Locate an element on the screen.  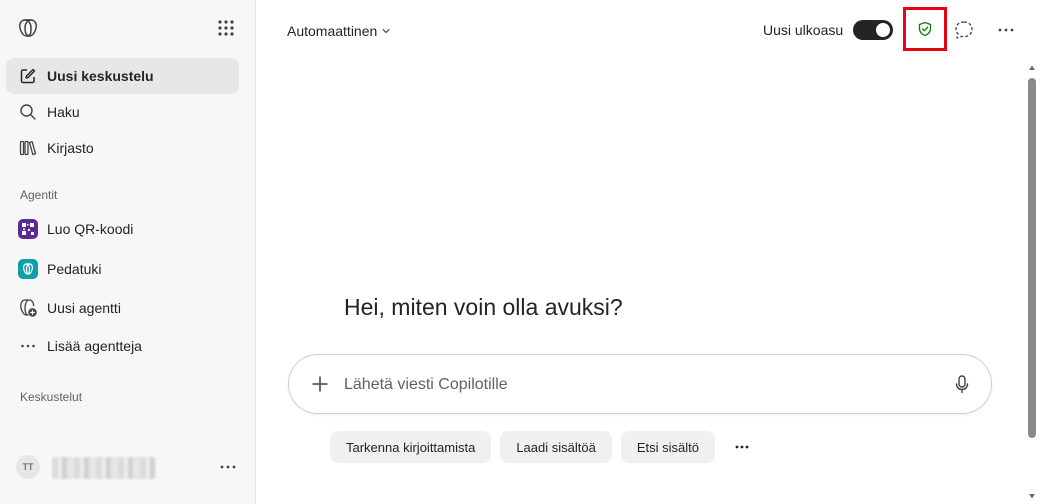
scrollbar is located at coordinates (1032, 282).